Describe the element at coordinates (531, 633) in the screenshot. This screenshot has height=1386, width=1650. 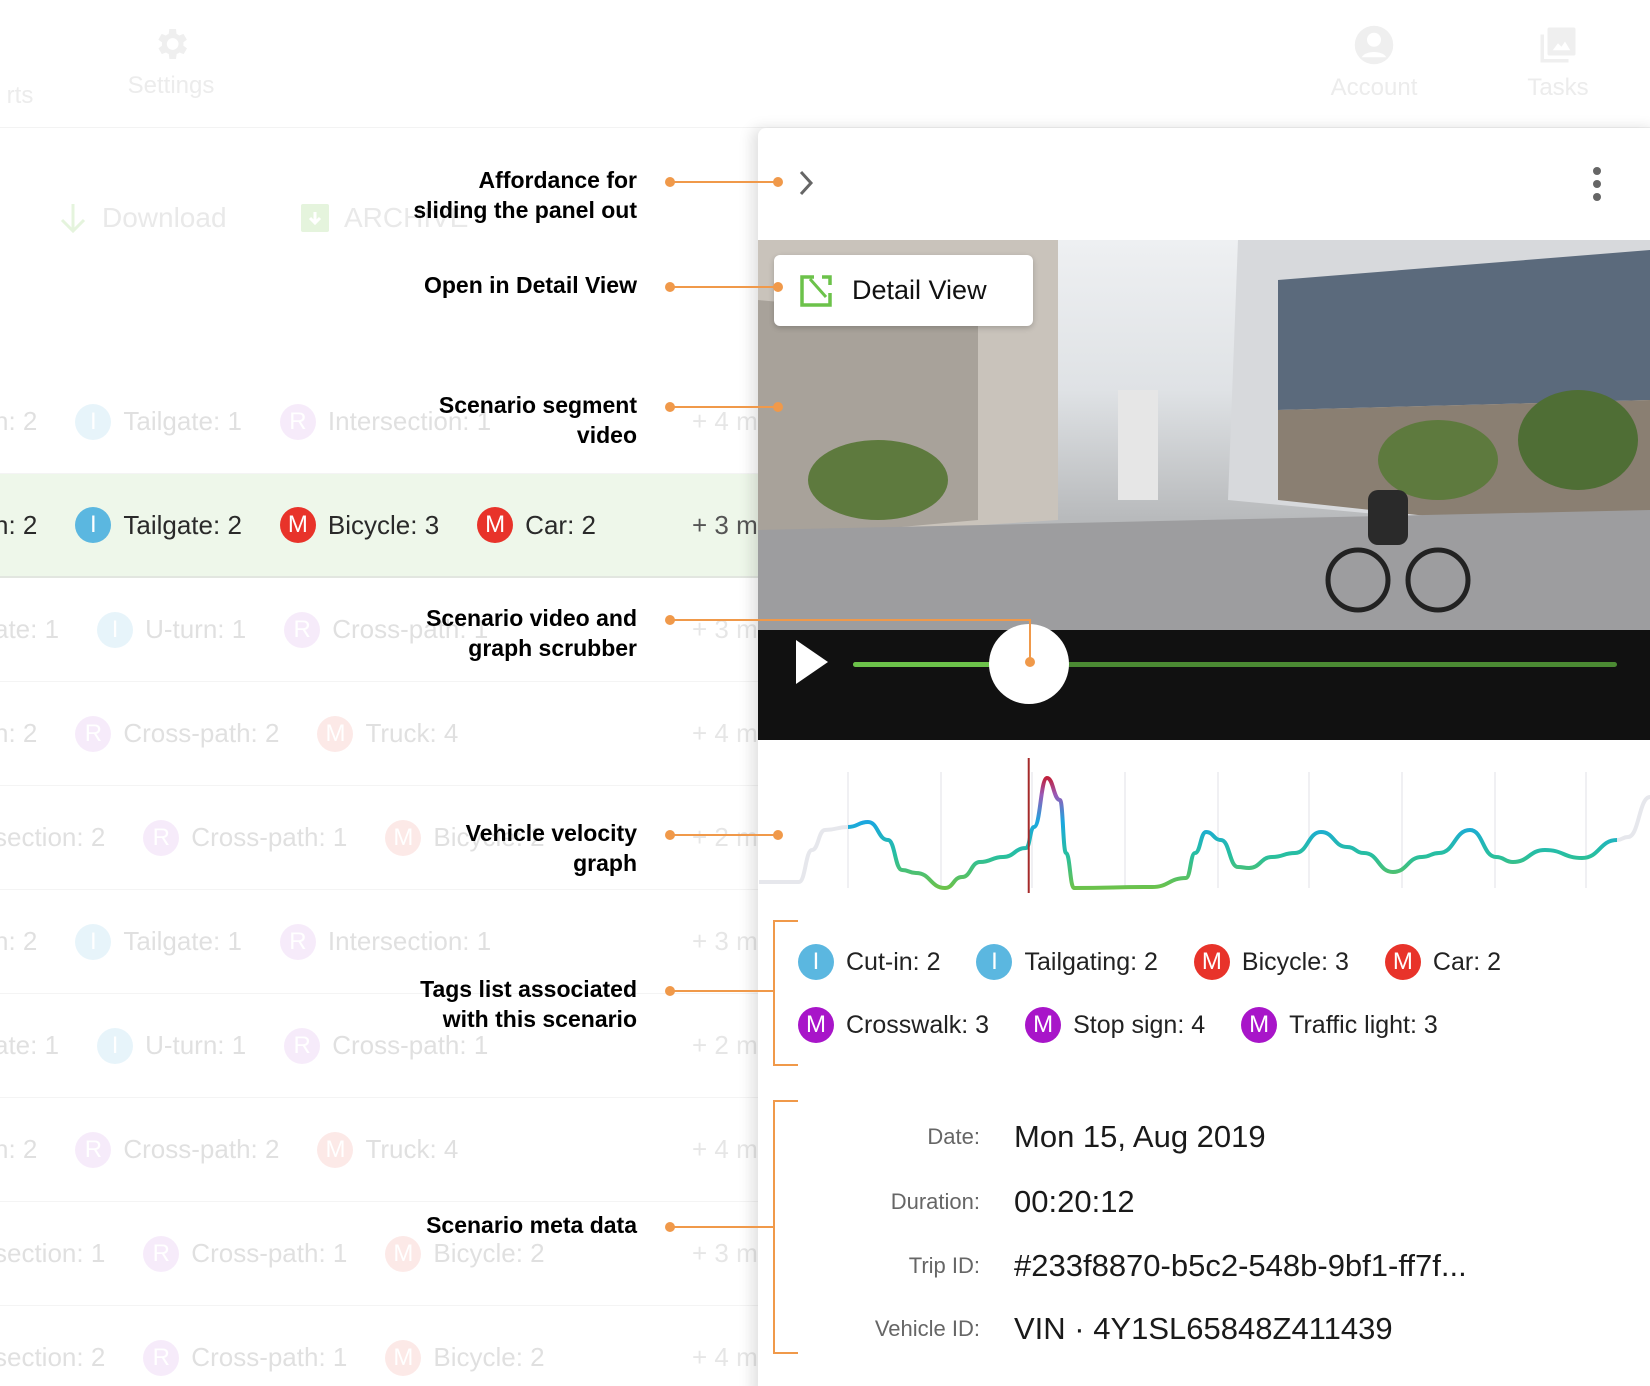
I see `annotation-label: Scenario video and graph scrubber` at that location.